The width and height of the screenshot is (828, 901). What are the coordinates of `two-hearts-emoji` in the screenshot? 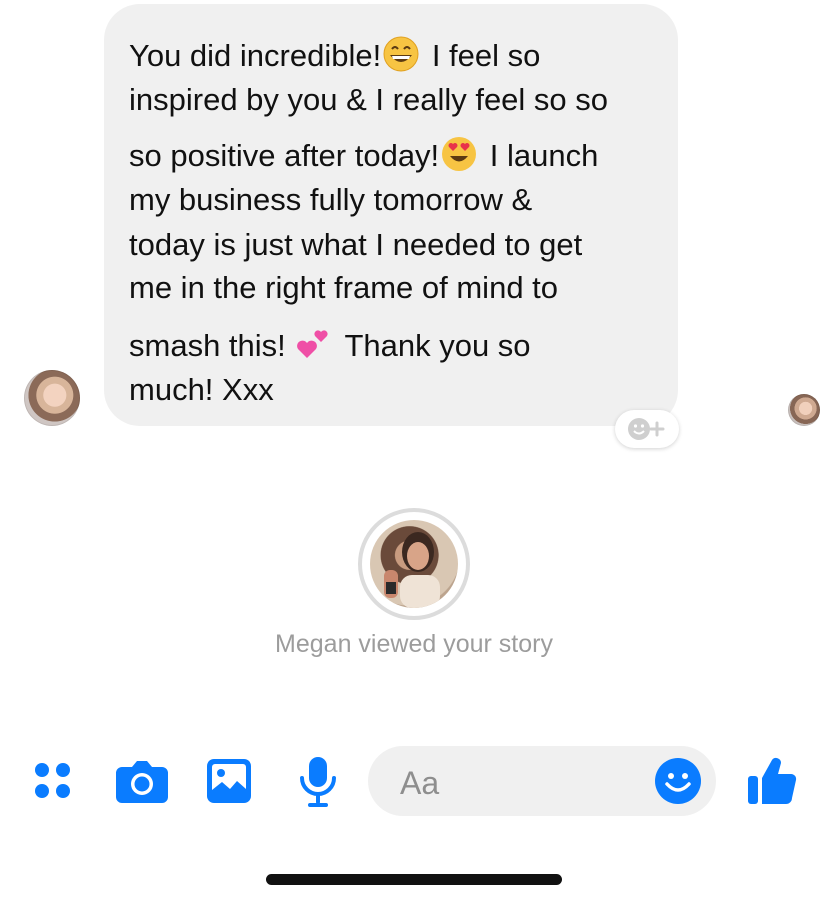 It's located at (314, 344).